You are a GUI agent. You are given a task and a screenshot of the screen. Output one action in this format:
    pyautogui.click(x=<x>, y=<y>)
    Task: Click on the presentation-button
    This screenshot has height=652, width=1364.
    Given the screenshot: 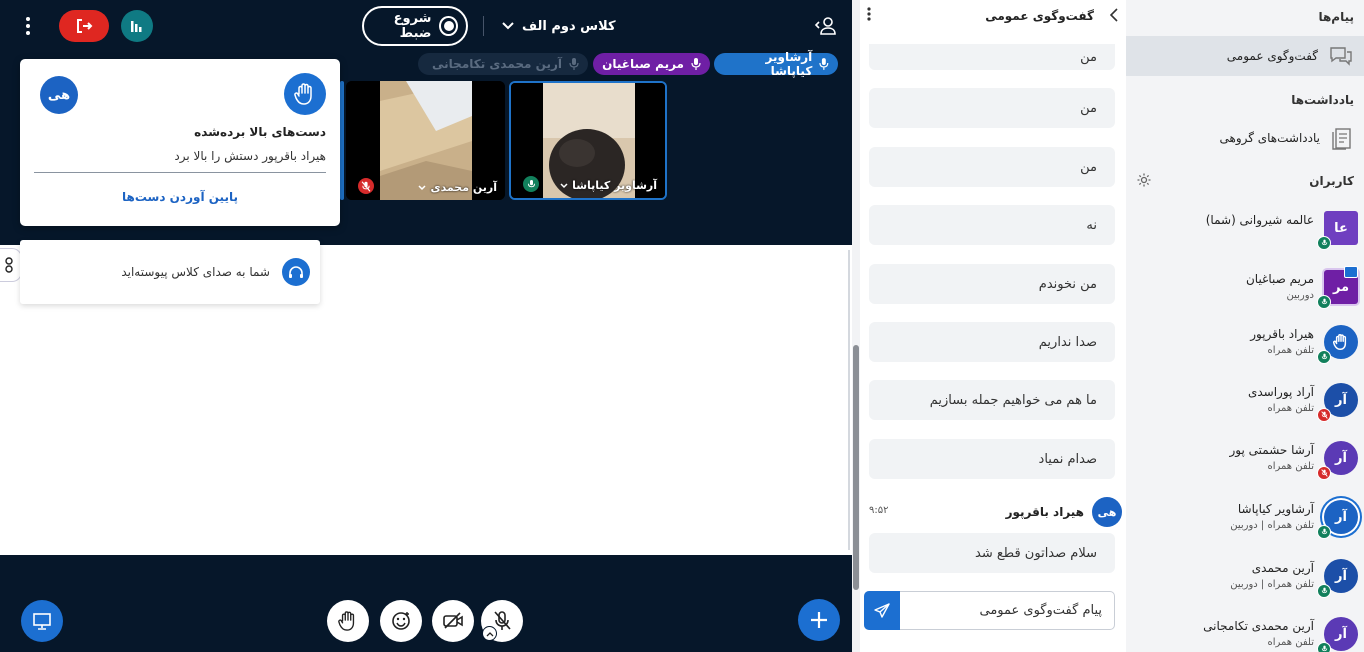 What is the action you would take?
    pyautogui.click(x=42, y=621)
    